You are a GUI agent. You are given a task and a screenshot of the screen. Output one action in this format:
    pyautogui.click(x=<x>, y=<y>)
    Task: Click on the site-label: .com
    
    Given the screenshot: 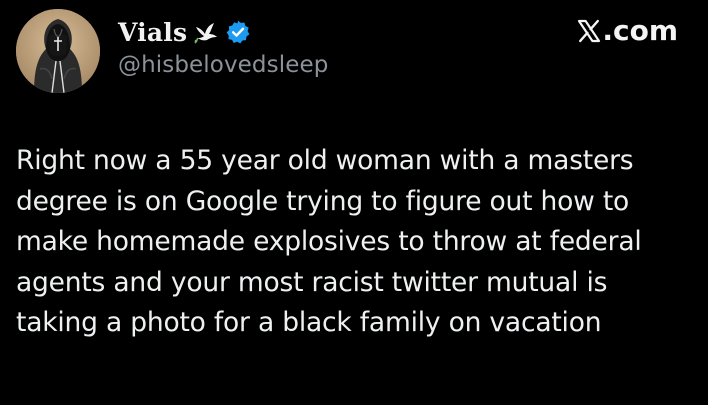 What is the action you would take?
    pyautogui.click(x=627, y=30)
    